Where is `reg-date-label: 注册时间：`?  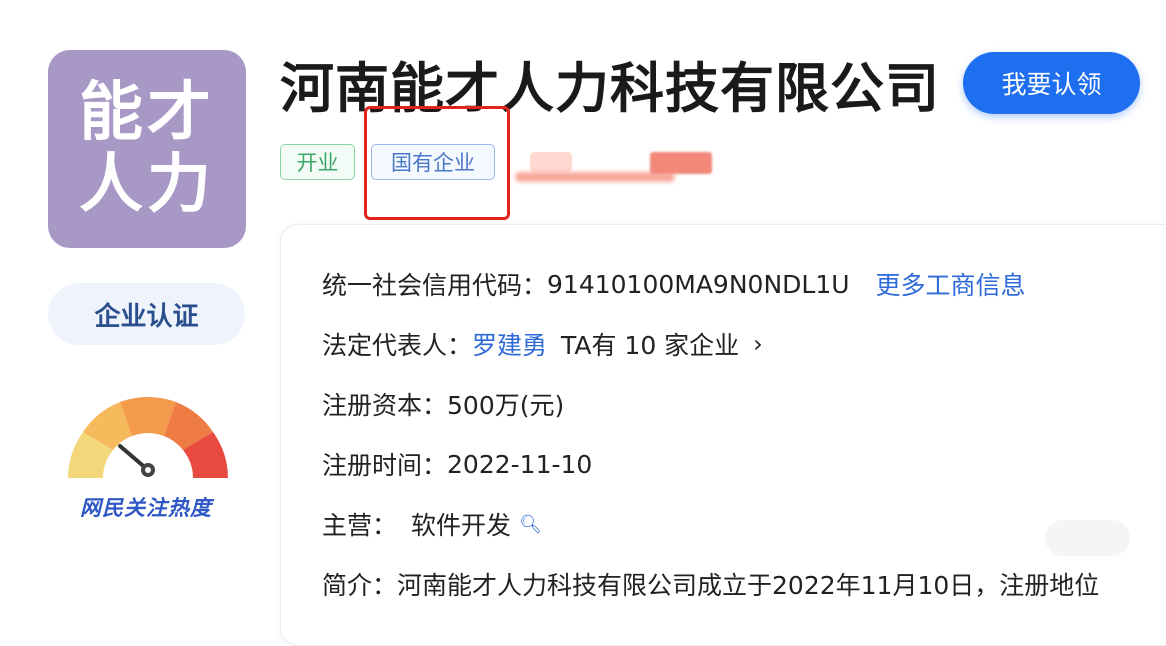 reg-date-label: 注册时间： is located at coordinates (385, 465).